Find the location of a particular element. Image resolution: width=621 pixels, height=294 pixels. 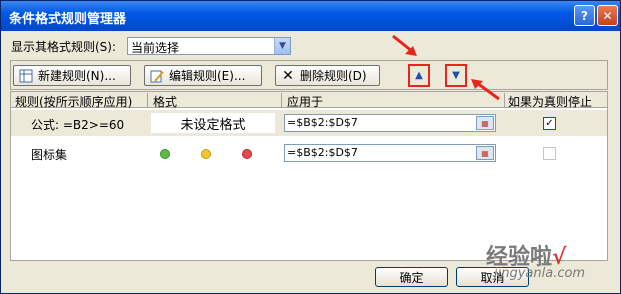

close-button: ✕ is located at coordinates (607, 15).